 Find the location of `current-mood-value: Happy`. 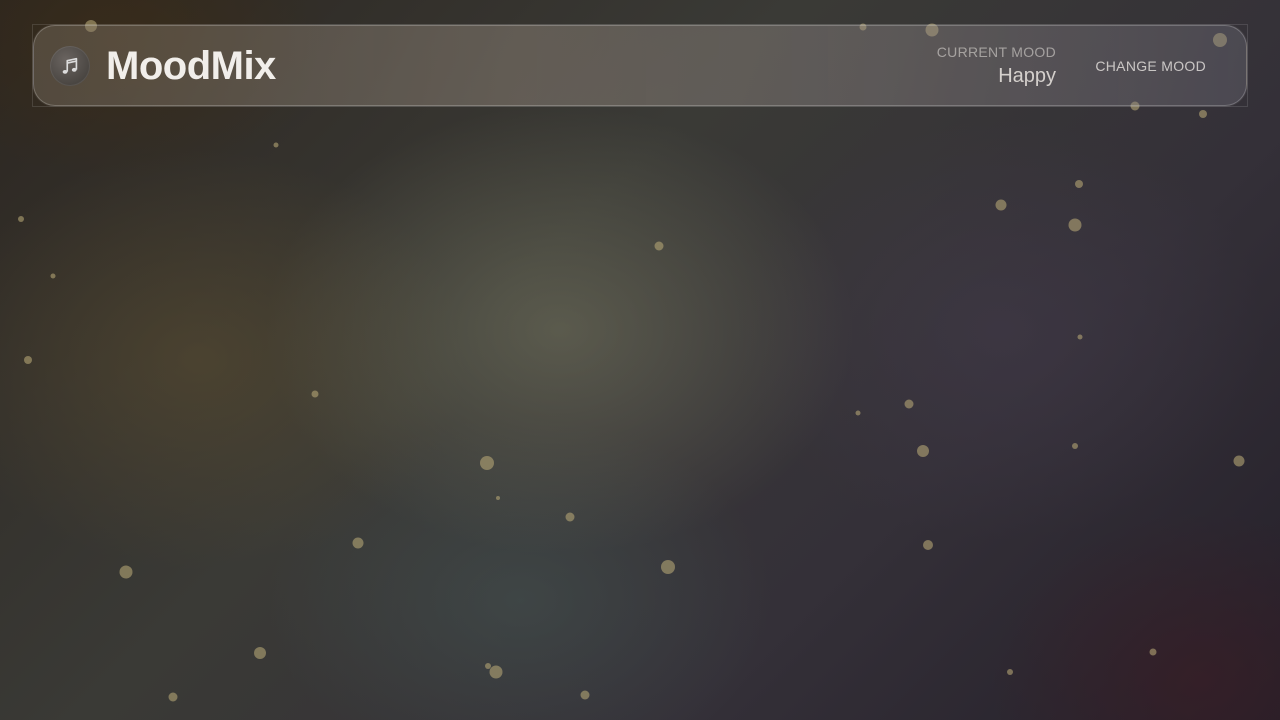

current-mood-value: Happy is located at coordinates (1027, 76).